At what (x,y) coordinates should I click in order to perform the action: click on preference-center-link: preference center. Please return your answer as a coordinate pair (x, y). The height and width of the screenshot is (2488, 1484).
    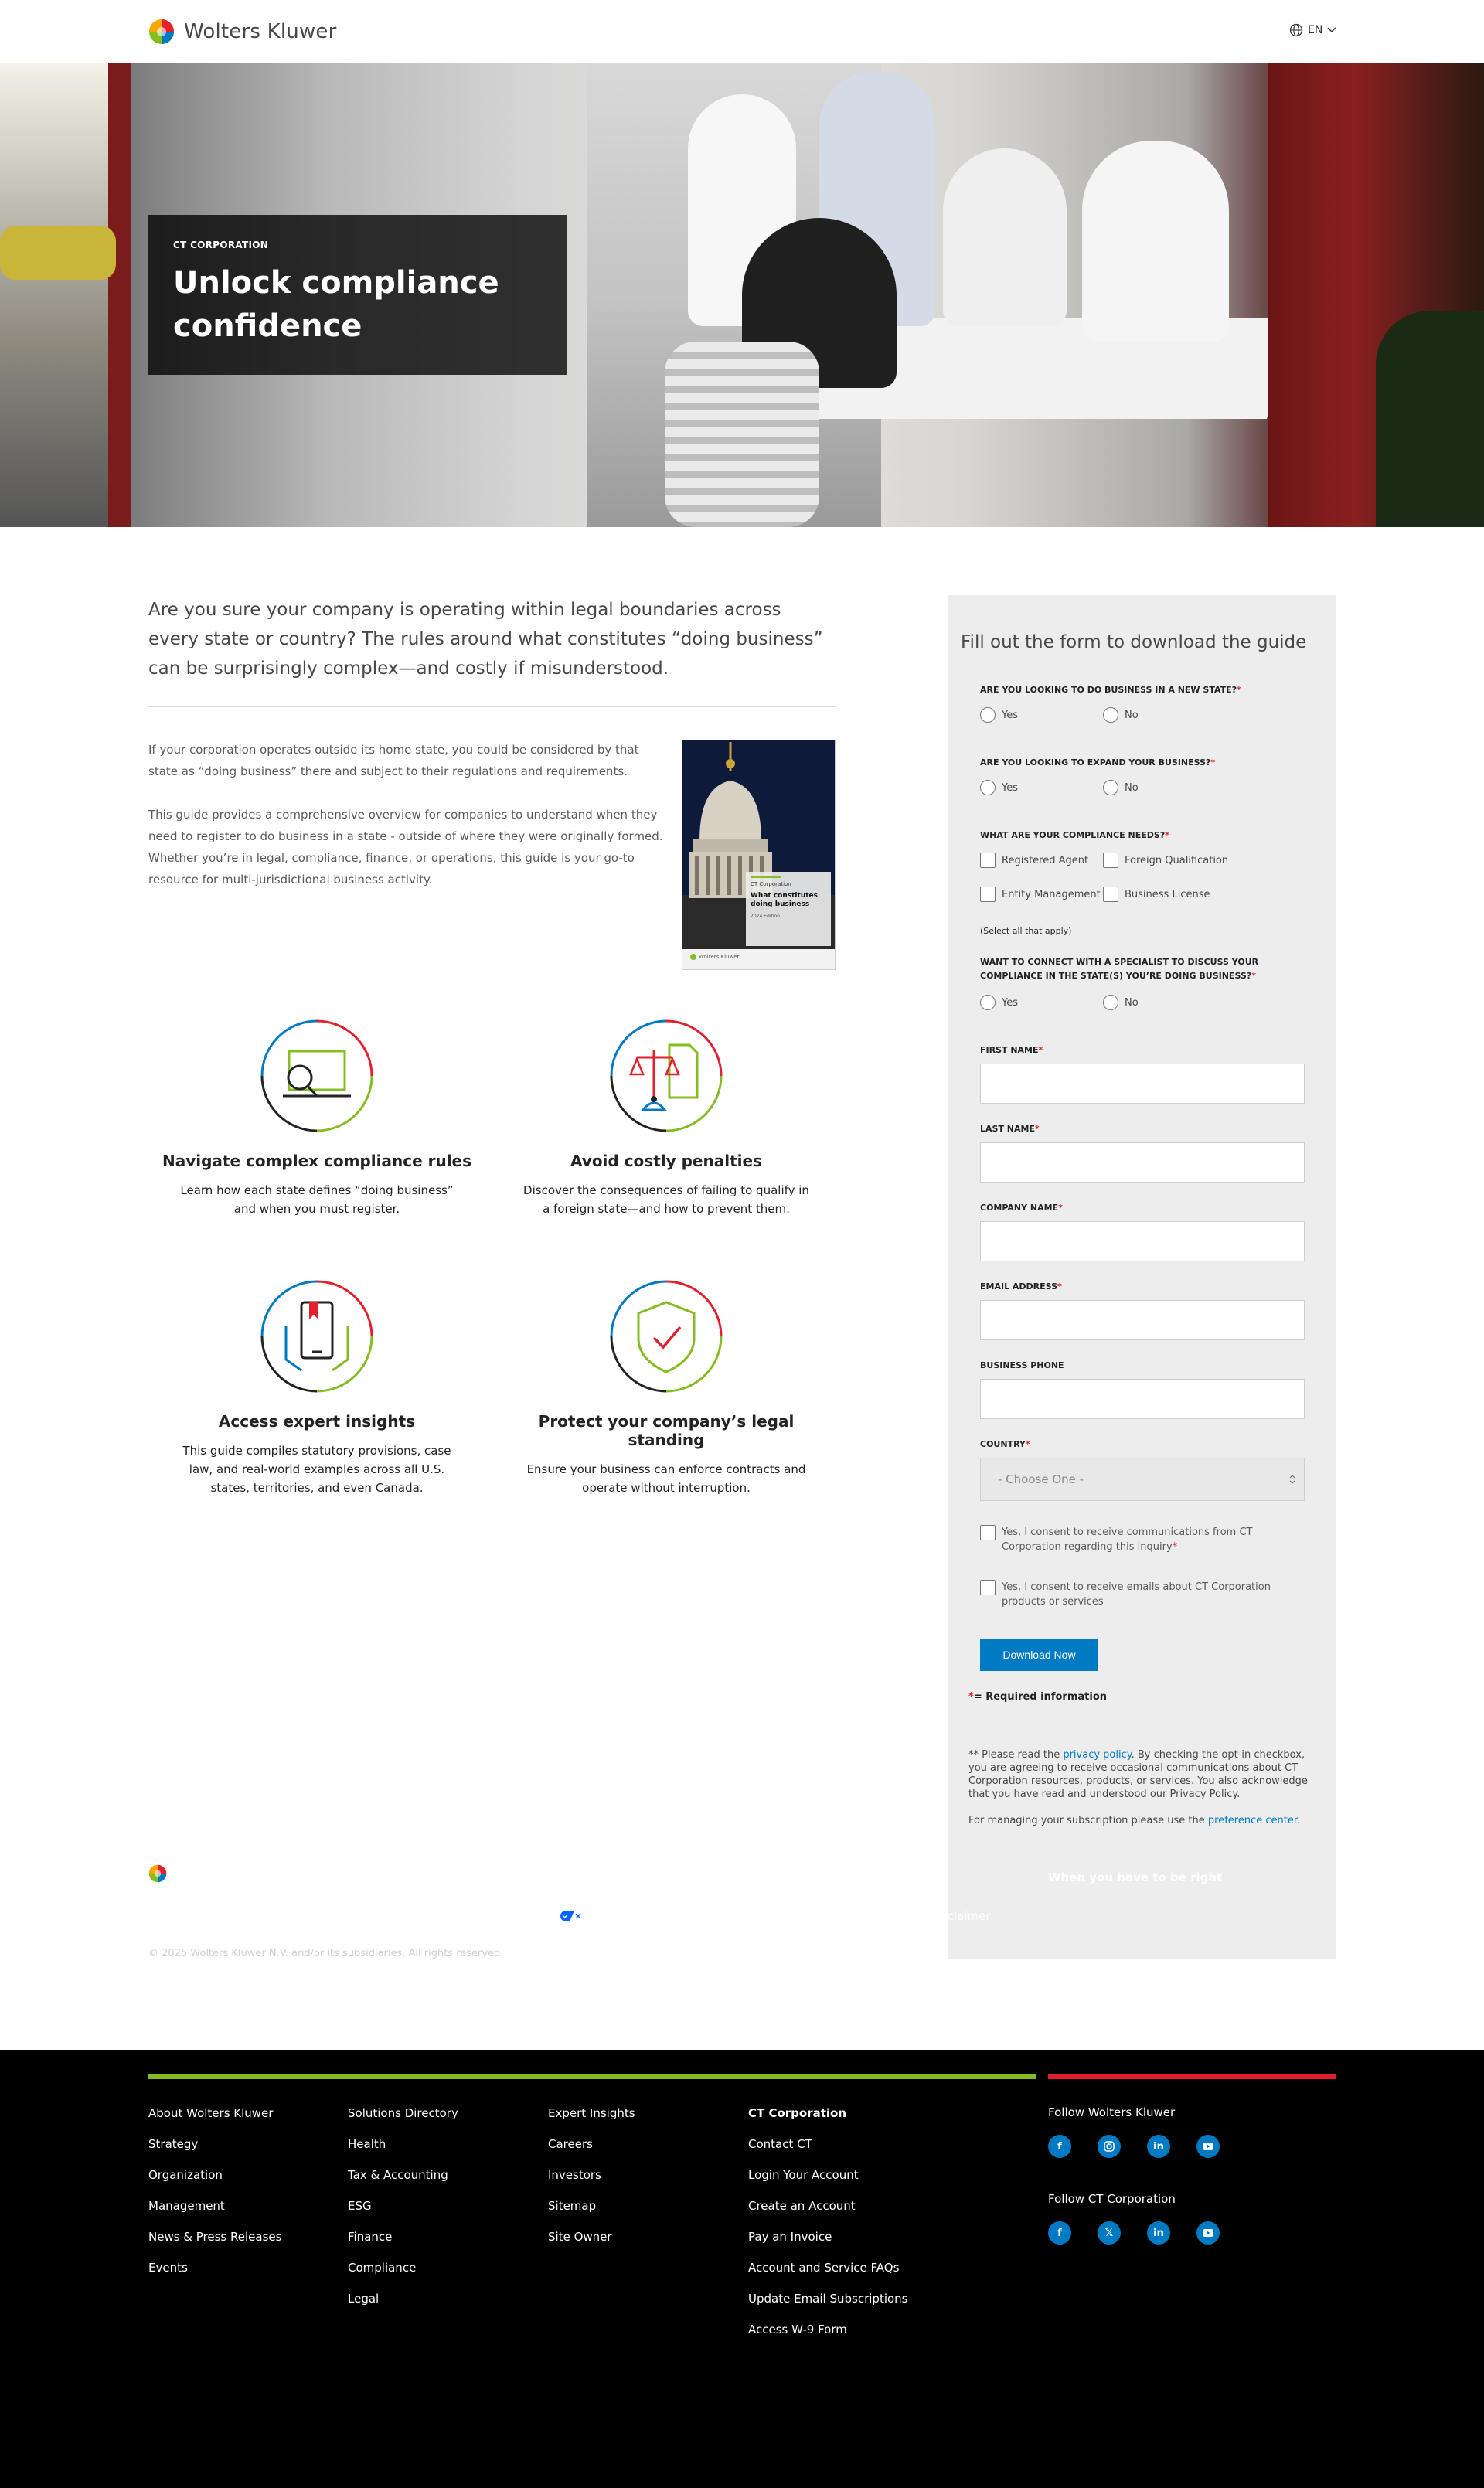
    Looking at the image, I should click on (1252, 1820).